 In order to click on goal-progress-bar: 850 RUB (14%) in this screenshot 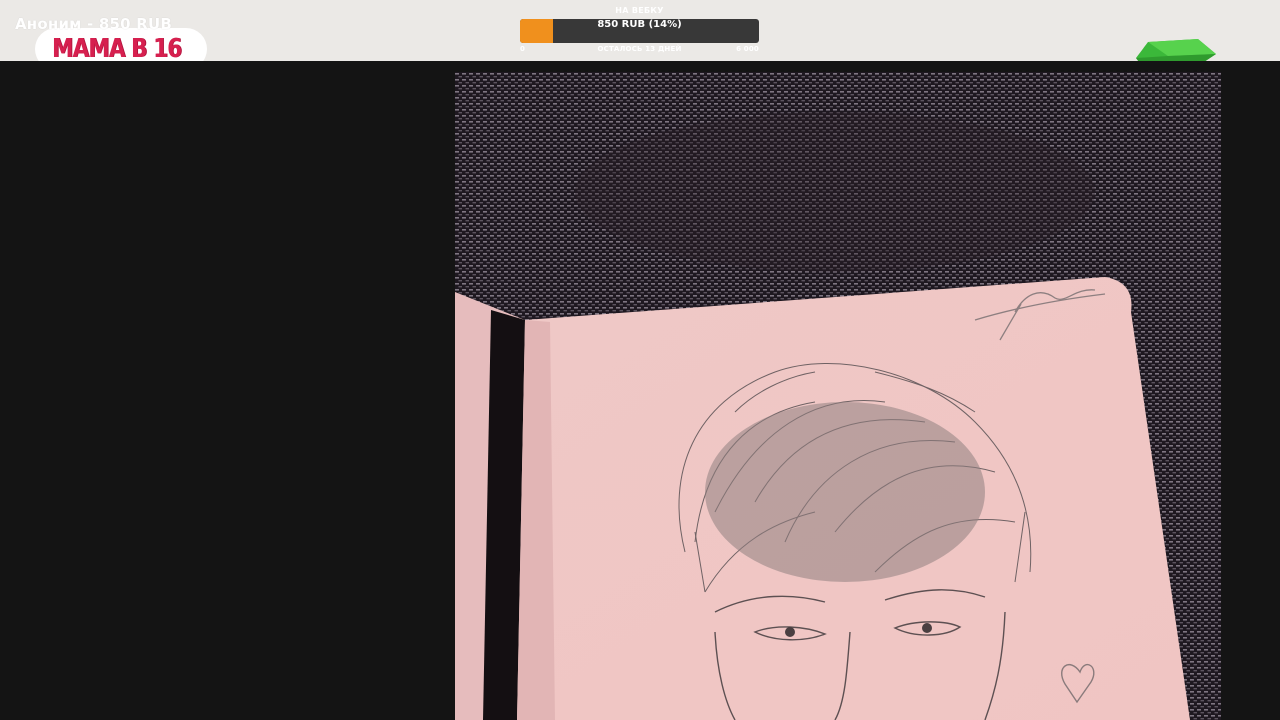, I will do `click(639, 31)`.